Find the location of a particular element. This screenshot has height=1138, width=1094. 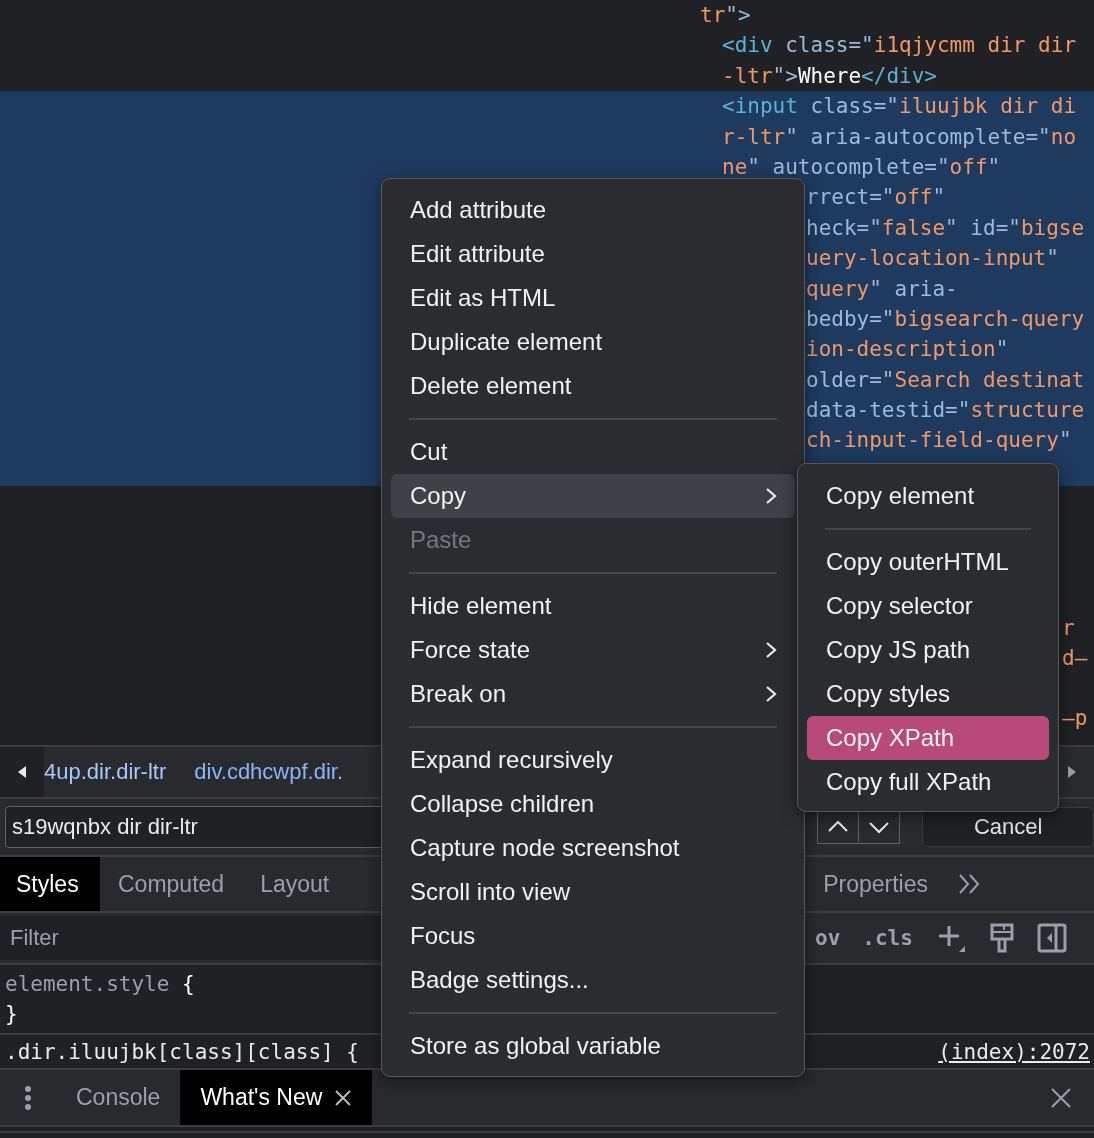

code-line: bedby="bigsearch-query is located at coordinates (945, 319).